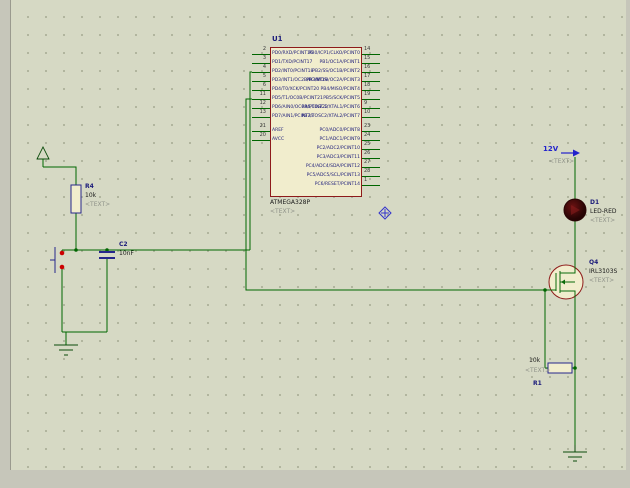 This screenshot has width=630, height=488. Describe the element at coordinates (603, 271) in the screenshot. I see `q4-value-label: IRL3103S` at that location.